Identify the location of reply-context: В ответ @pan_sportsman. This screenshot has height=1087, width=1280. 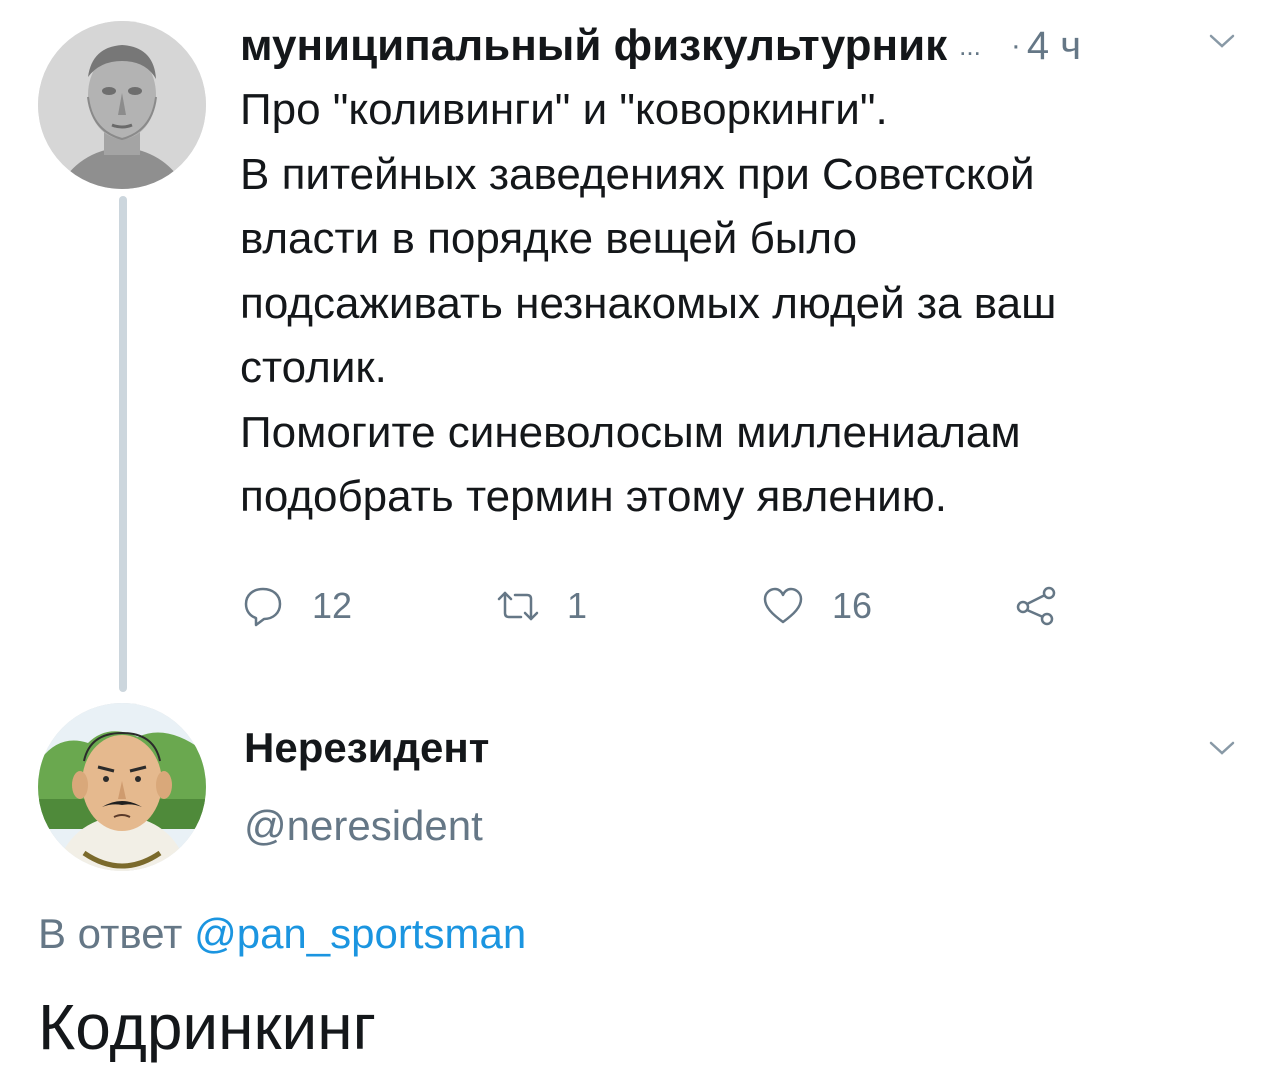
(282, 934).